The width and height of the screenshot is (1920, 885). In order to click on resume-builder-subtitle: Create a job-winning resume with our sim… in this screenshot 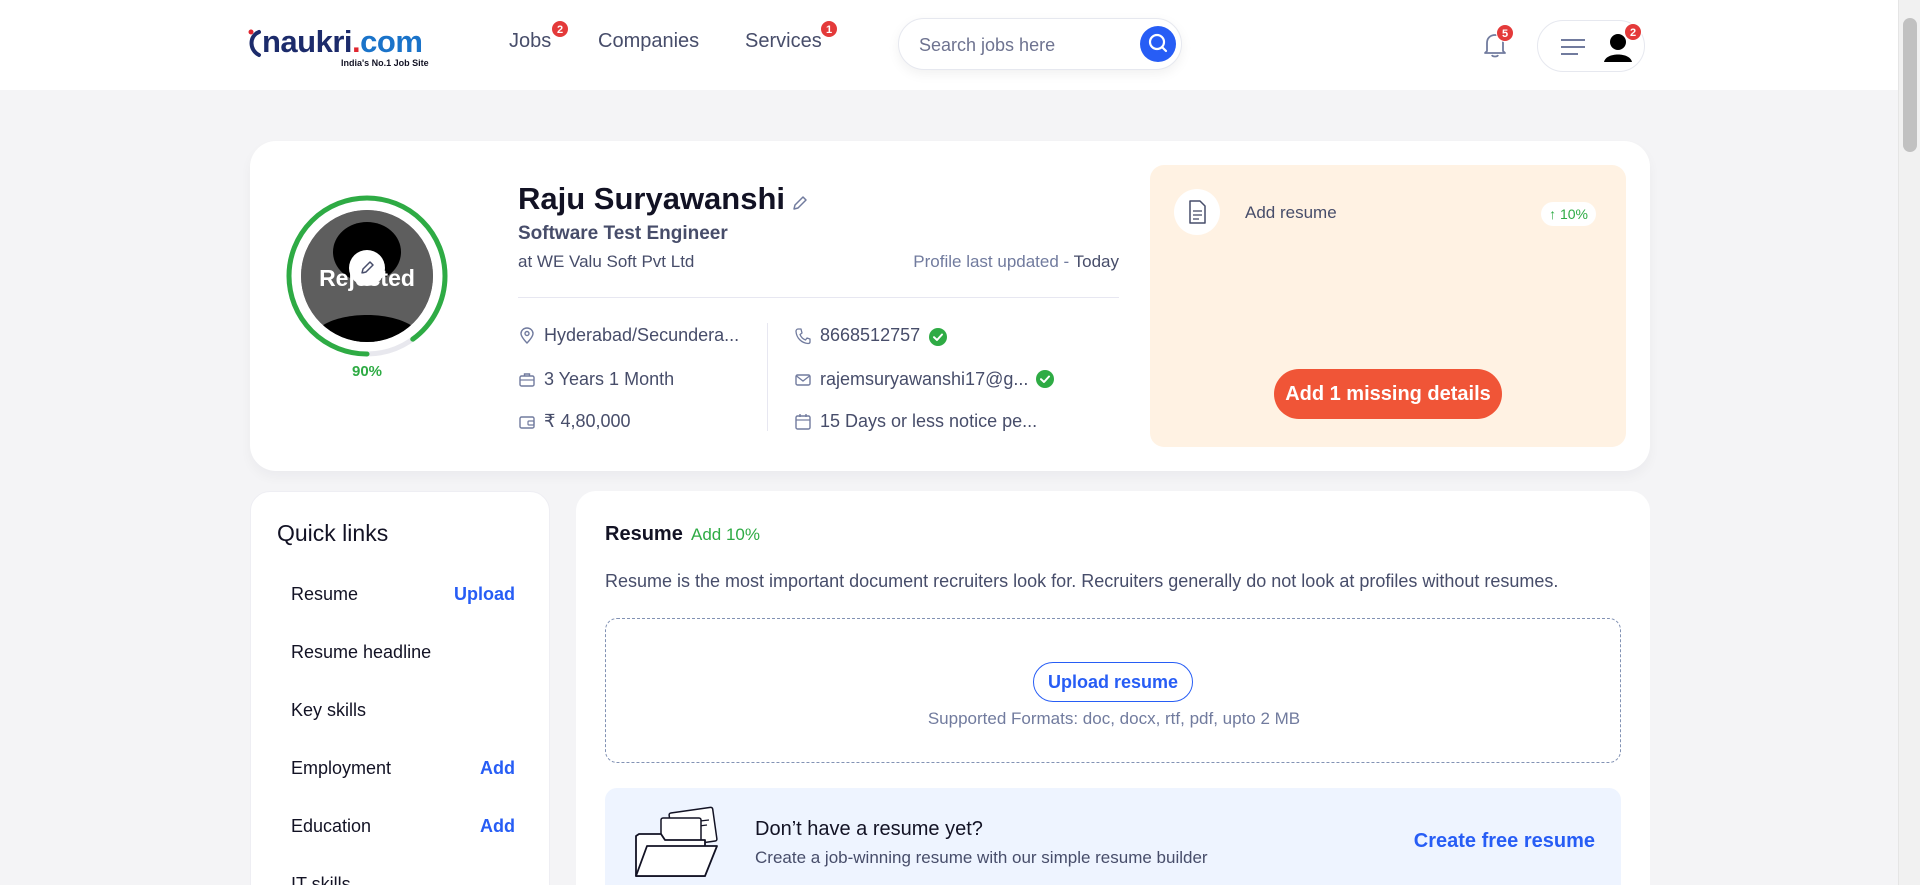, I will do `click(981, 857)`.